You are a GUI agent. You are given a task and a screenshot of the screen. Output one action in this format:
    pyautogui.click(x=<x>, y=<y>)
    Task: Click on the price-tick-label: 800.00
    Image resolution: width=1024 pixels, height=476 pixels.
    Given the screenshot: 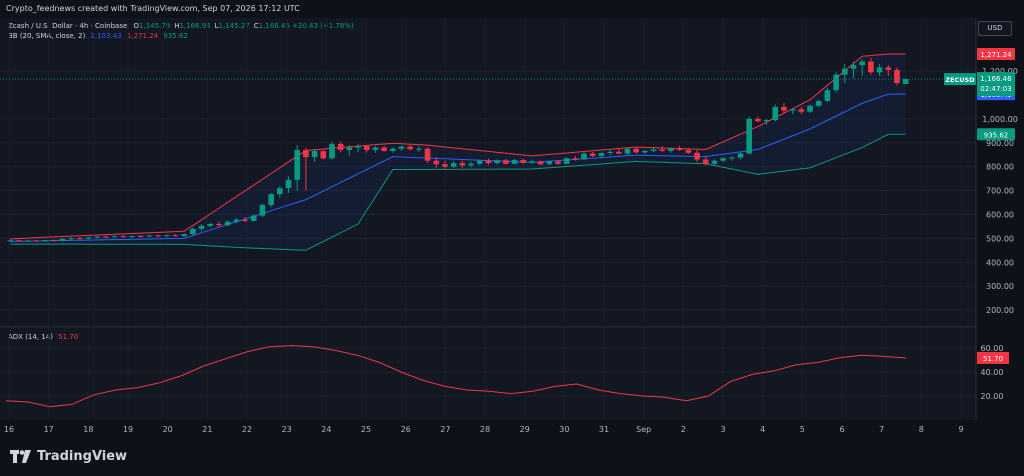 What is the action you would take?
    pyautogui.click(x=1000, y=167)
    